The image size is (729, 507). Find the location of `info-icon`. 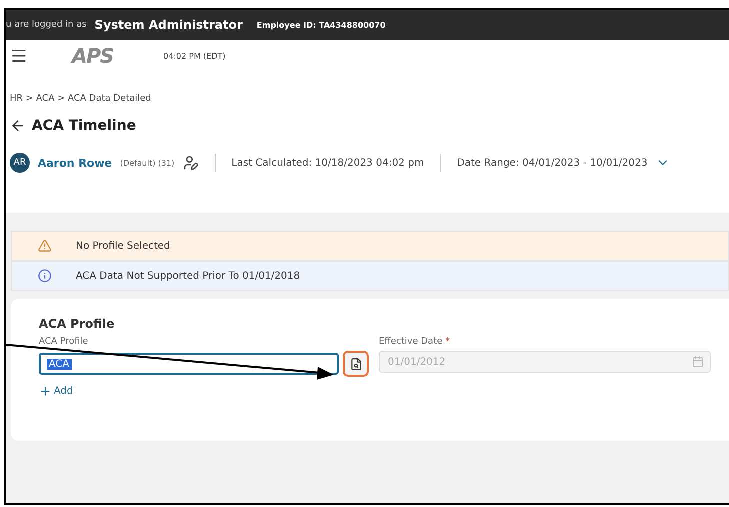

info-icon is located at coordinates (45, 276).